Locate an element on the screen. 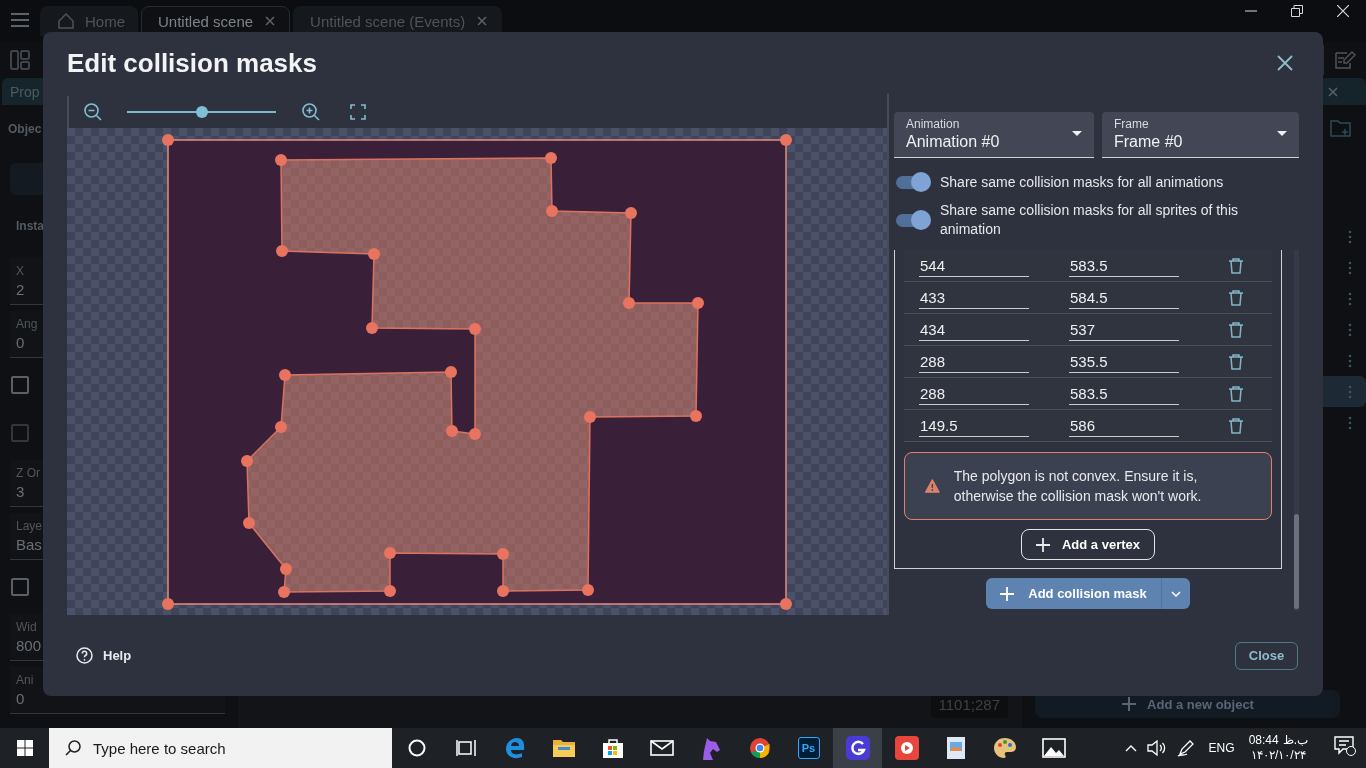  home-icon is located at coordinates (66, 21).